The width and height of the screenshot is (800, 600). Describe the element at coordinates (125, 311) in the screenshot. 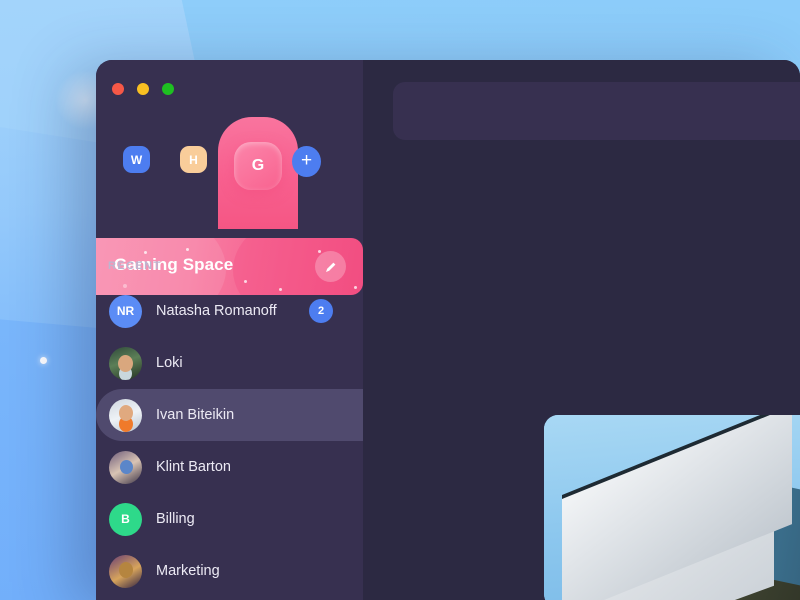

I see `avatar: NR` at that location.